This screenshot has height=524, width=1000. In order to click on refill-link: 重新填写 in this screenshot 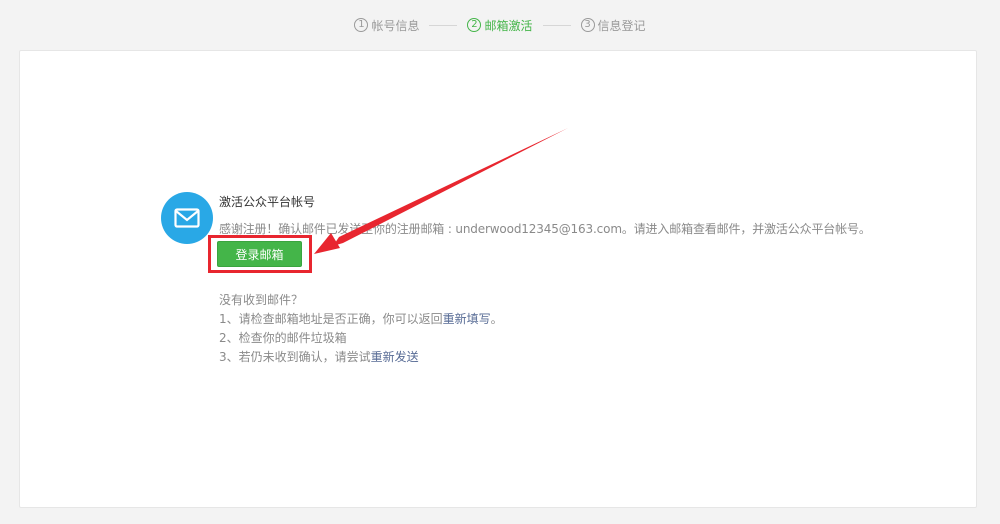, I will do `click(467, 319)`.